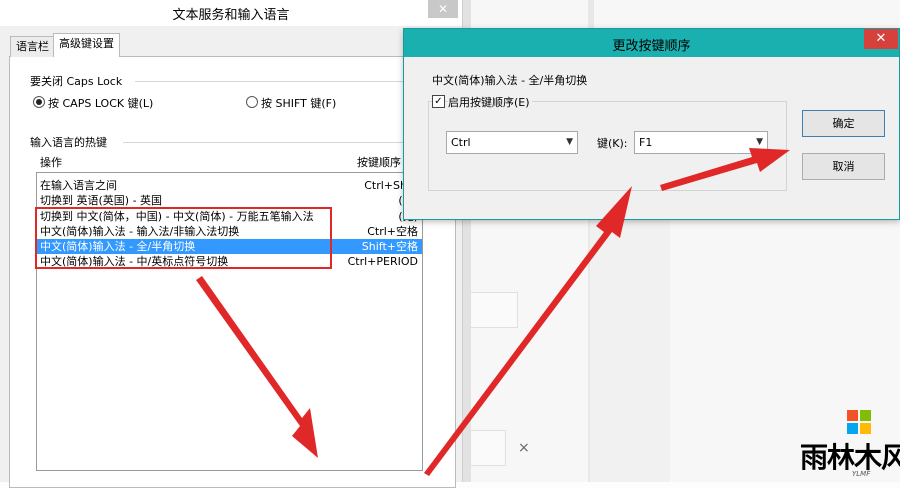 This screenshot has width=900, height=488. What do you see at coordinates (850, 457) in the screenshot?
I see `watermark-logo-text: 雨林木风` at bounding box center [850, 457].